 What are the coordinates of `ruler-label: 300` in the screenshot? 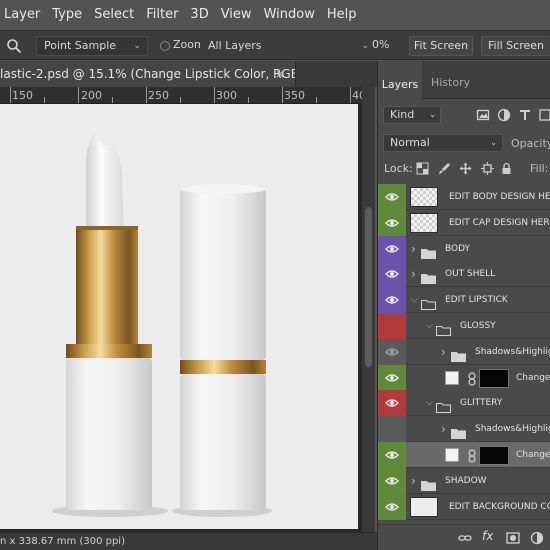 It's located at (226, 95).